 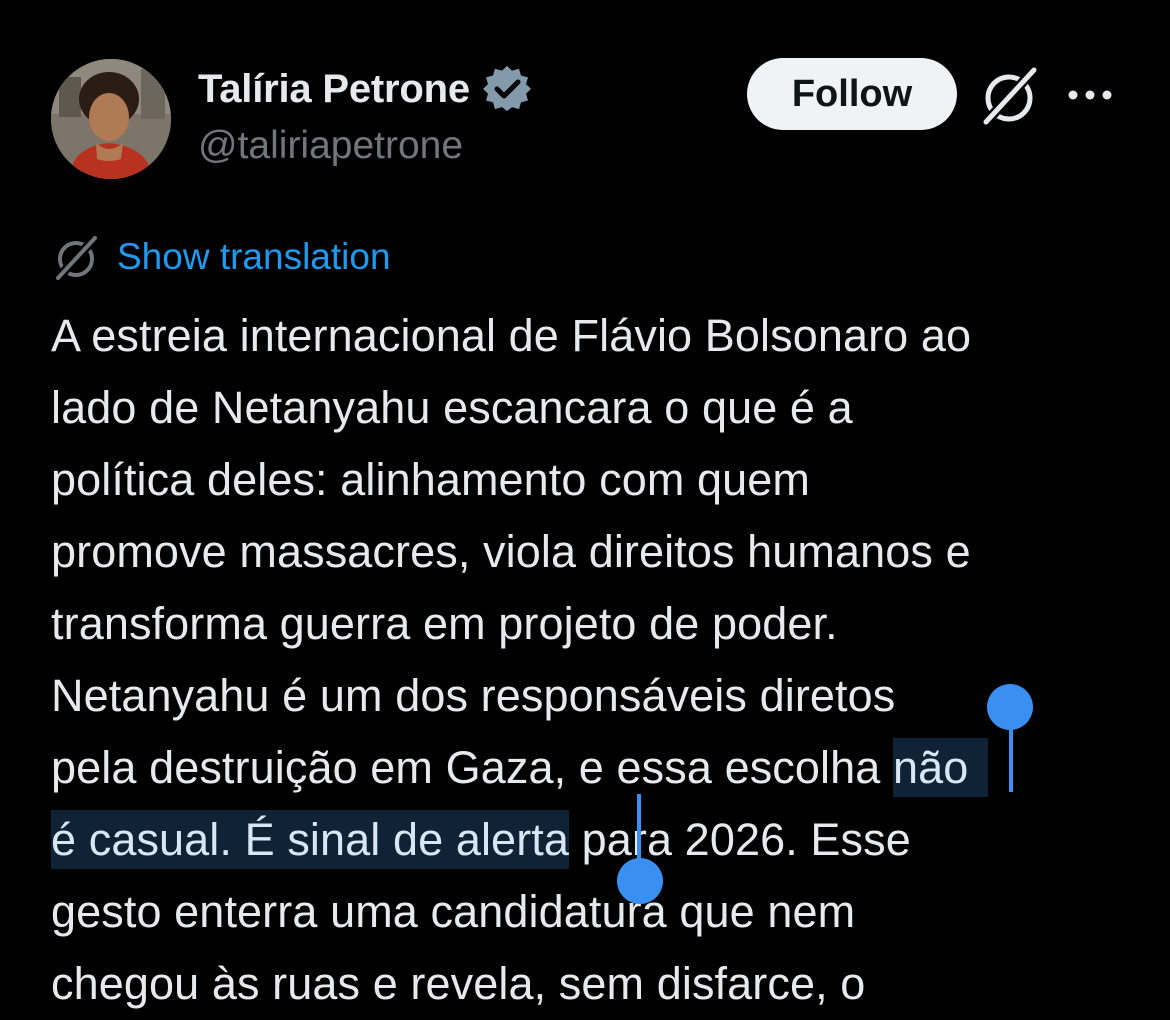 I want to click on verified-badge-icon, so click(x=507, y=89).